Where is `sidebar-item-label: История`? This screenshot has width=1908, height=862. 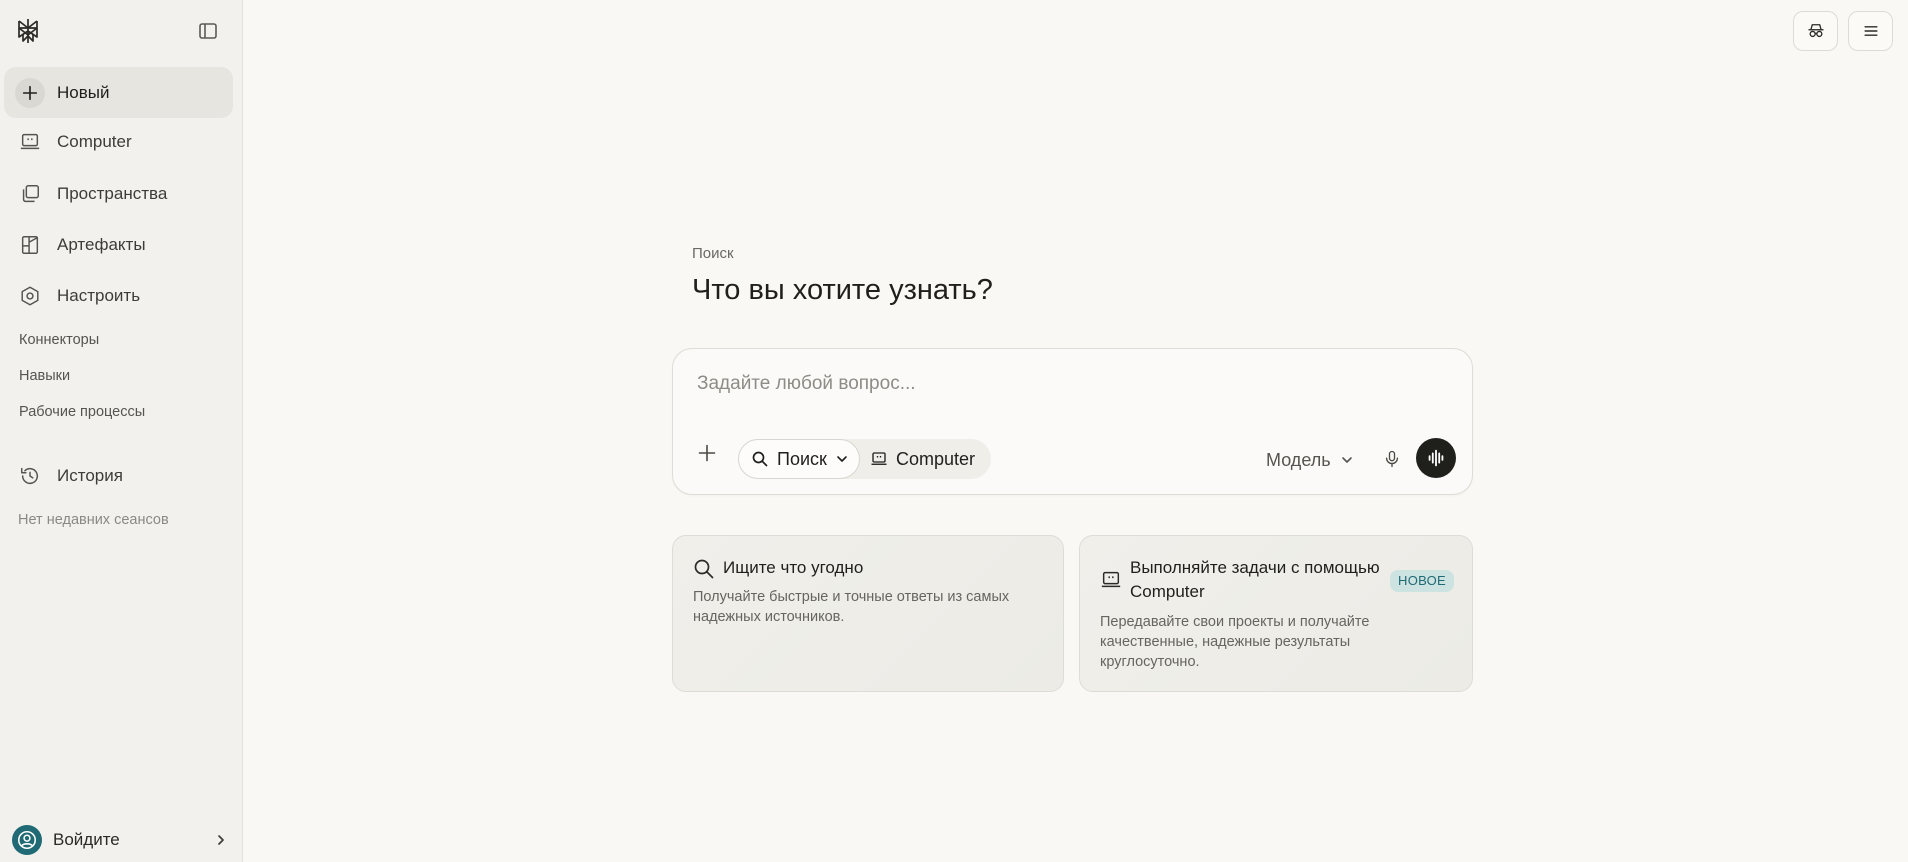 sidebar-item-label: История is located at coordinates (90, 475).